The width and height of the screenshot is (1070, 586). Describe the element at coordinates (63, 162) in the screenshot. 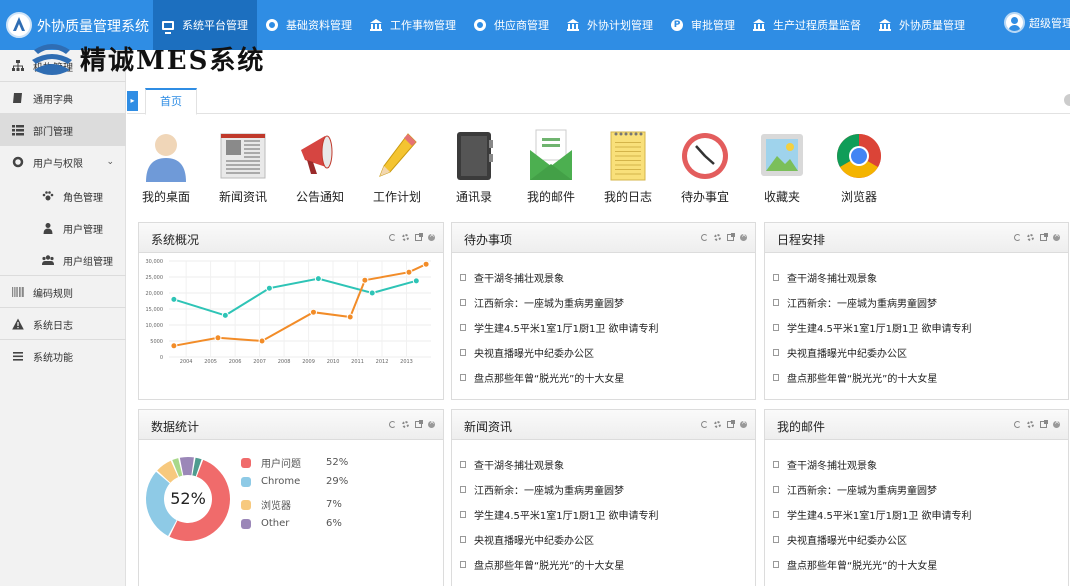

I see `sidebar-item-3: 用户与权限 ⌄` at that location.